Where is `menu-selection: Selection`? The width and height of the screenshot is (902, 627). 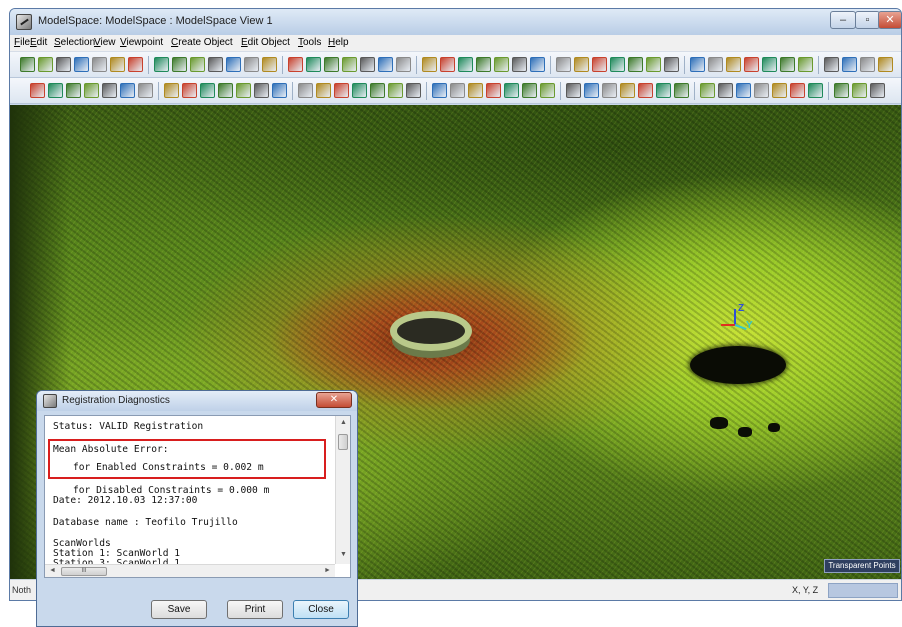
menu-selection: Selection is located at coordinates (74, 42).